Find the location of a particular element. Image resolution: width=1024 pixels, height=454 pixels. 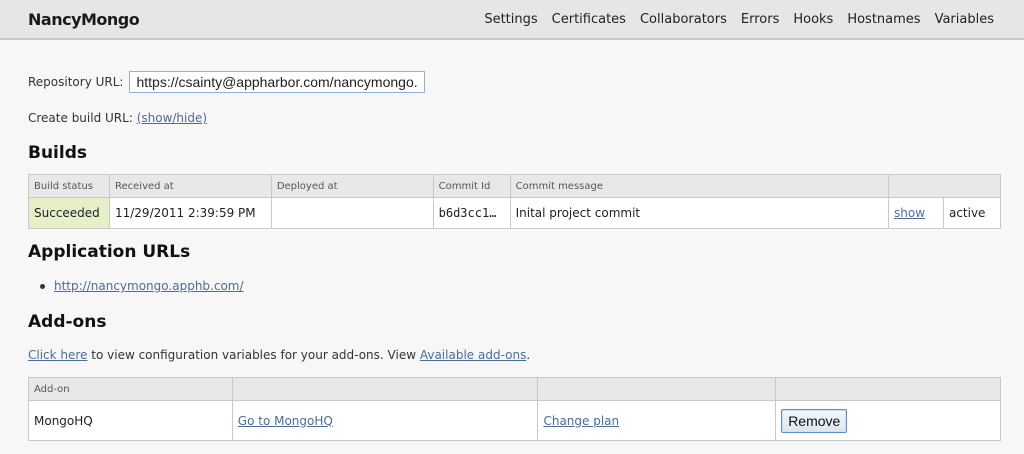

build-state-cell: active is located at coordinates (972, 213).